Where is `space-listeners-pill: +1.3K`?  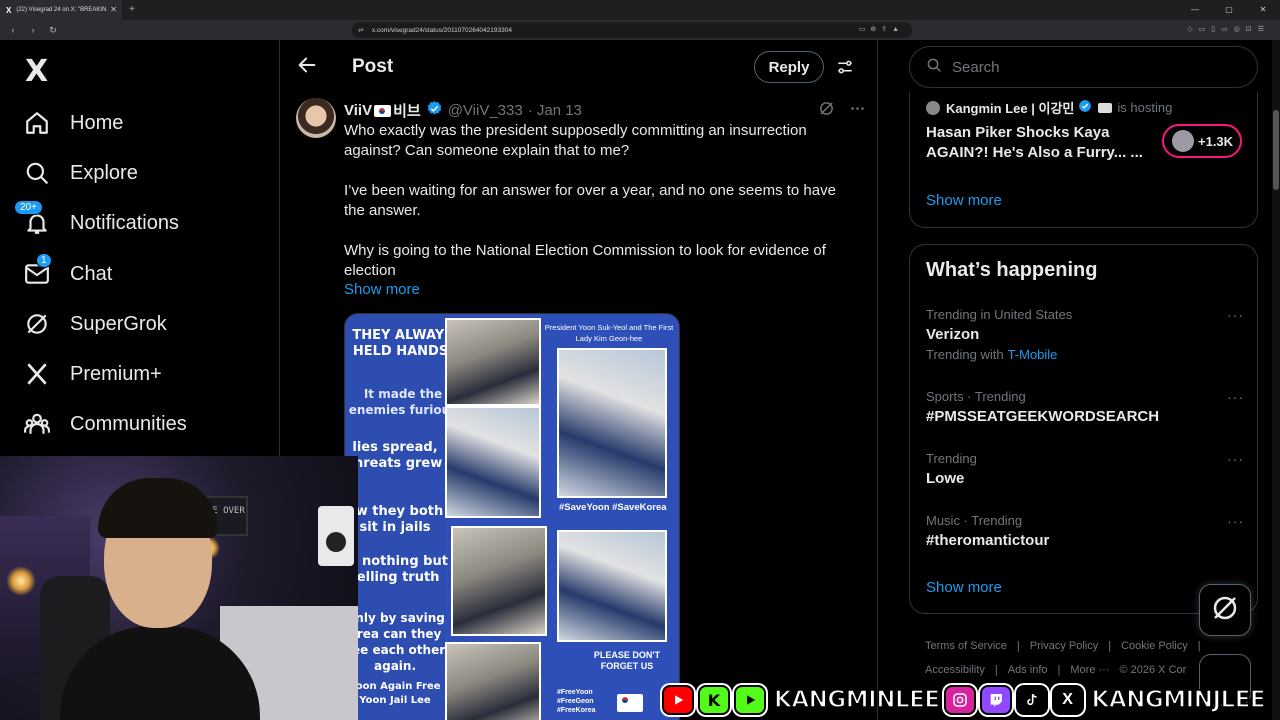 space-listeners-pill: +1.3K is located at coordinates (1202, 141).